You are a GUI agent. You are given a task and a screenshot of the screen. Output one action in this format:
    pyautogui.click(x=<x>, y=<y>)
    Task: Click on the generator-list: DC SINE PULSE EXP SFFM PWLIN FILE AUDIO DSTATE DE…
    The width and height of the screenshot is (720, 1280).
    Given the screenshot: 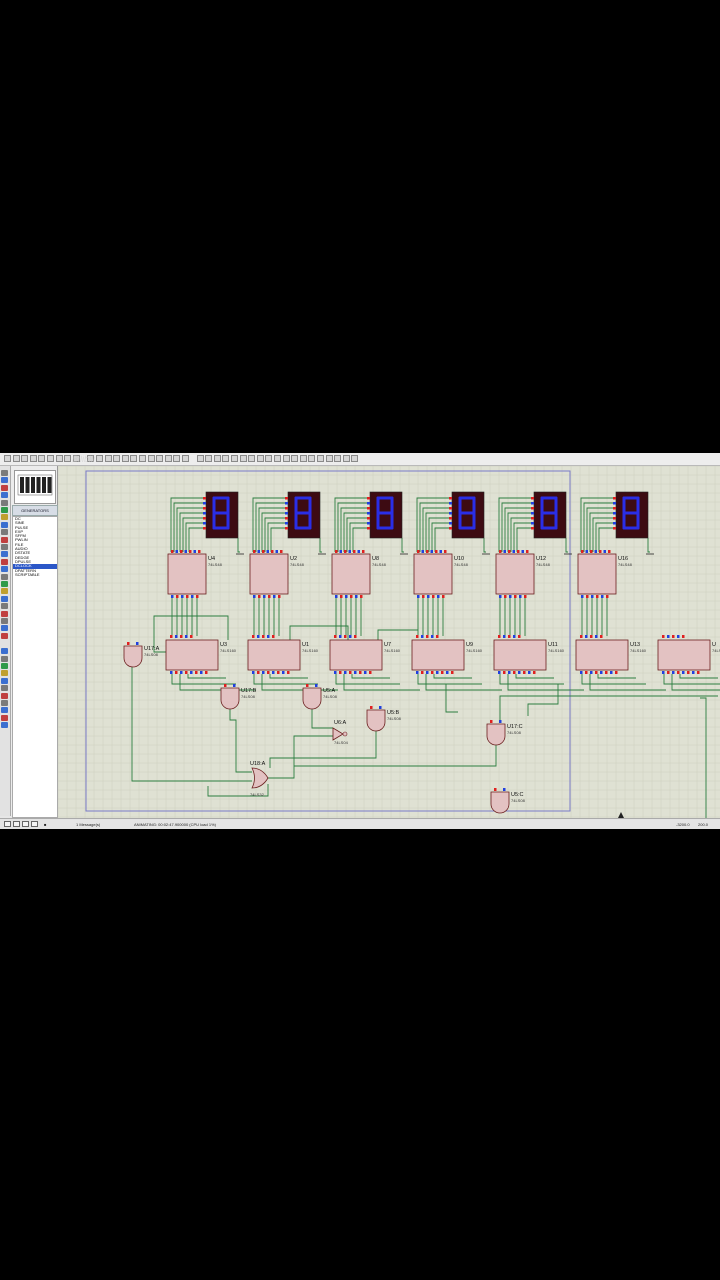 What is the action you would take?
    pyautogui.click(x=35, y=667)
    